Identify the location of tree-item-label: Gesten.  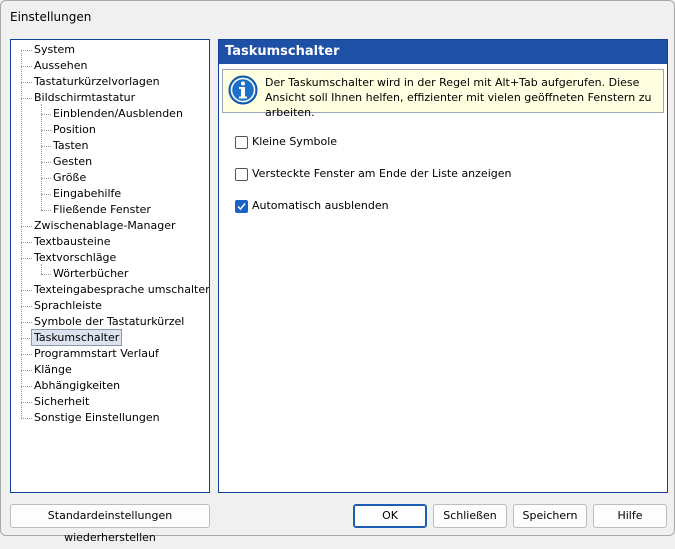
(73, 161).